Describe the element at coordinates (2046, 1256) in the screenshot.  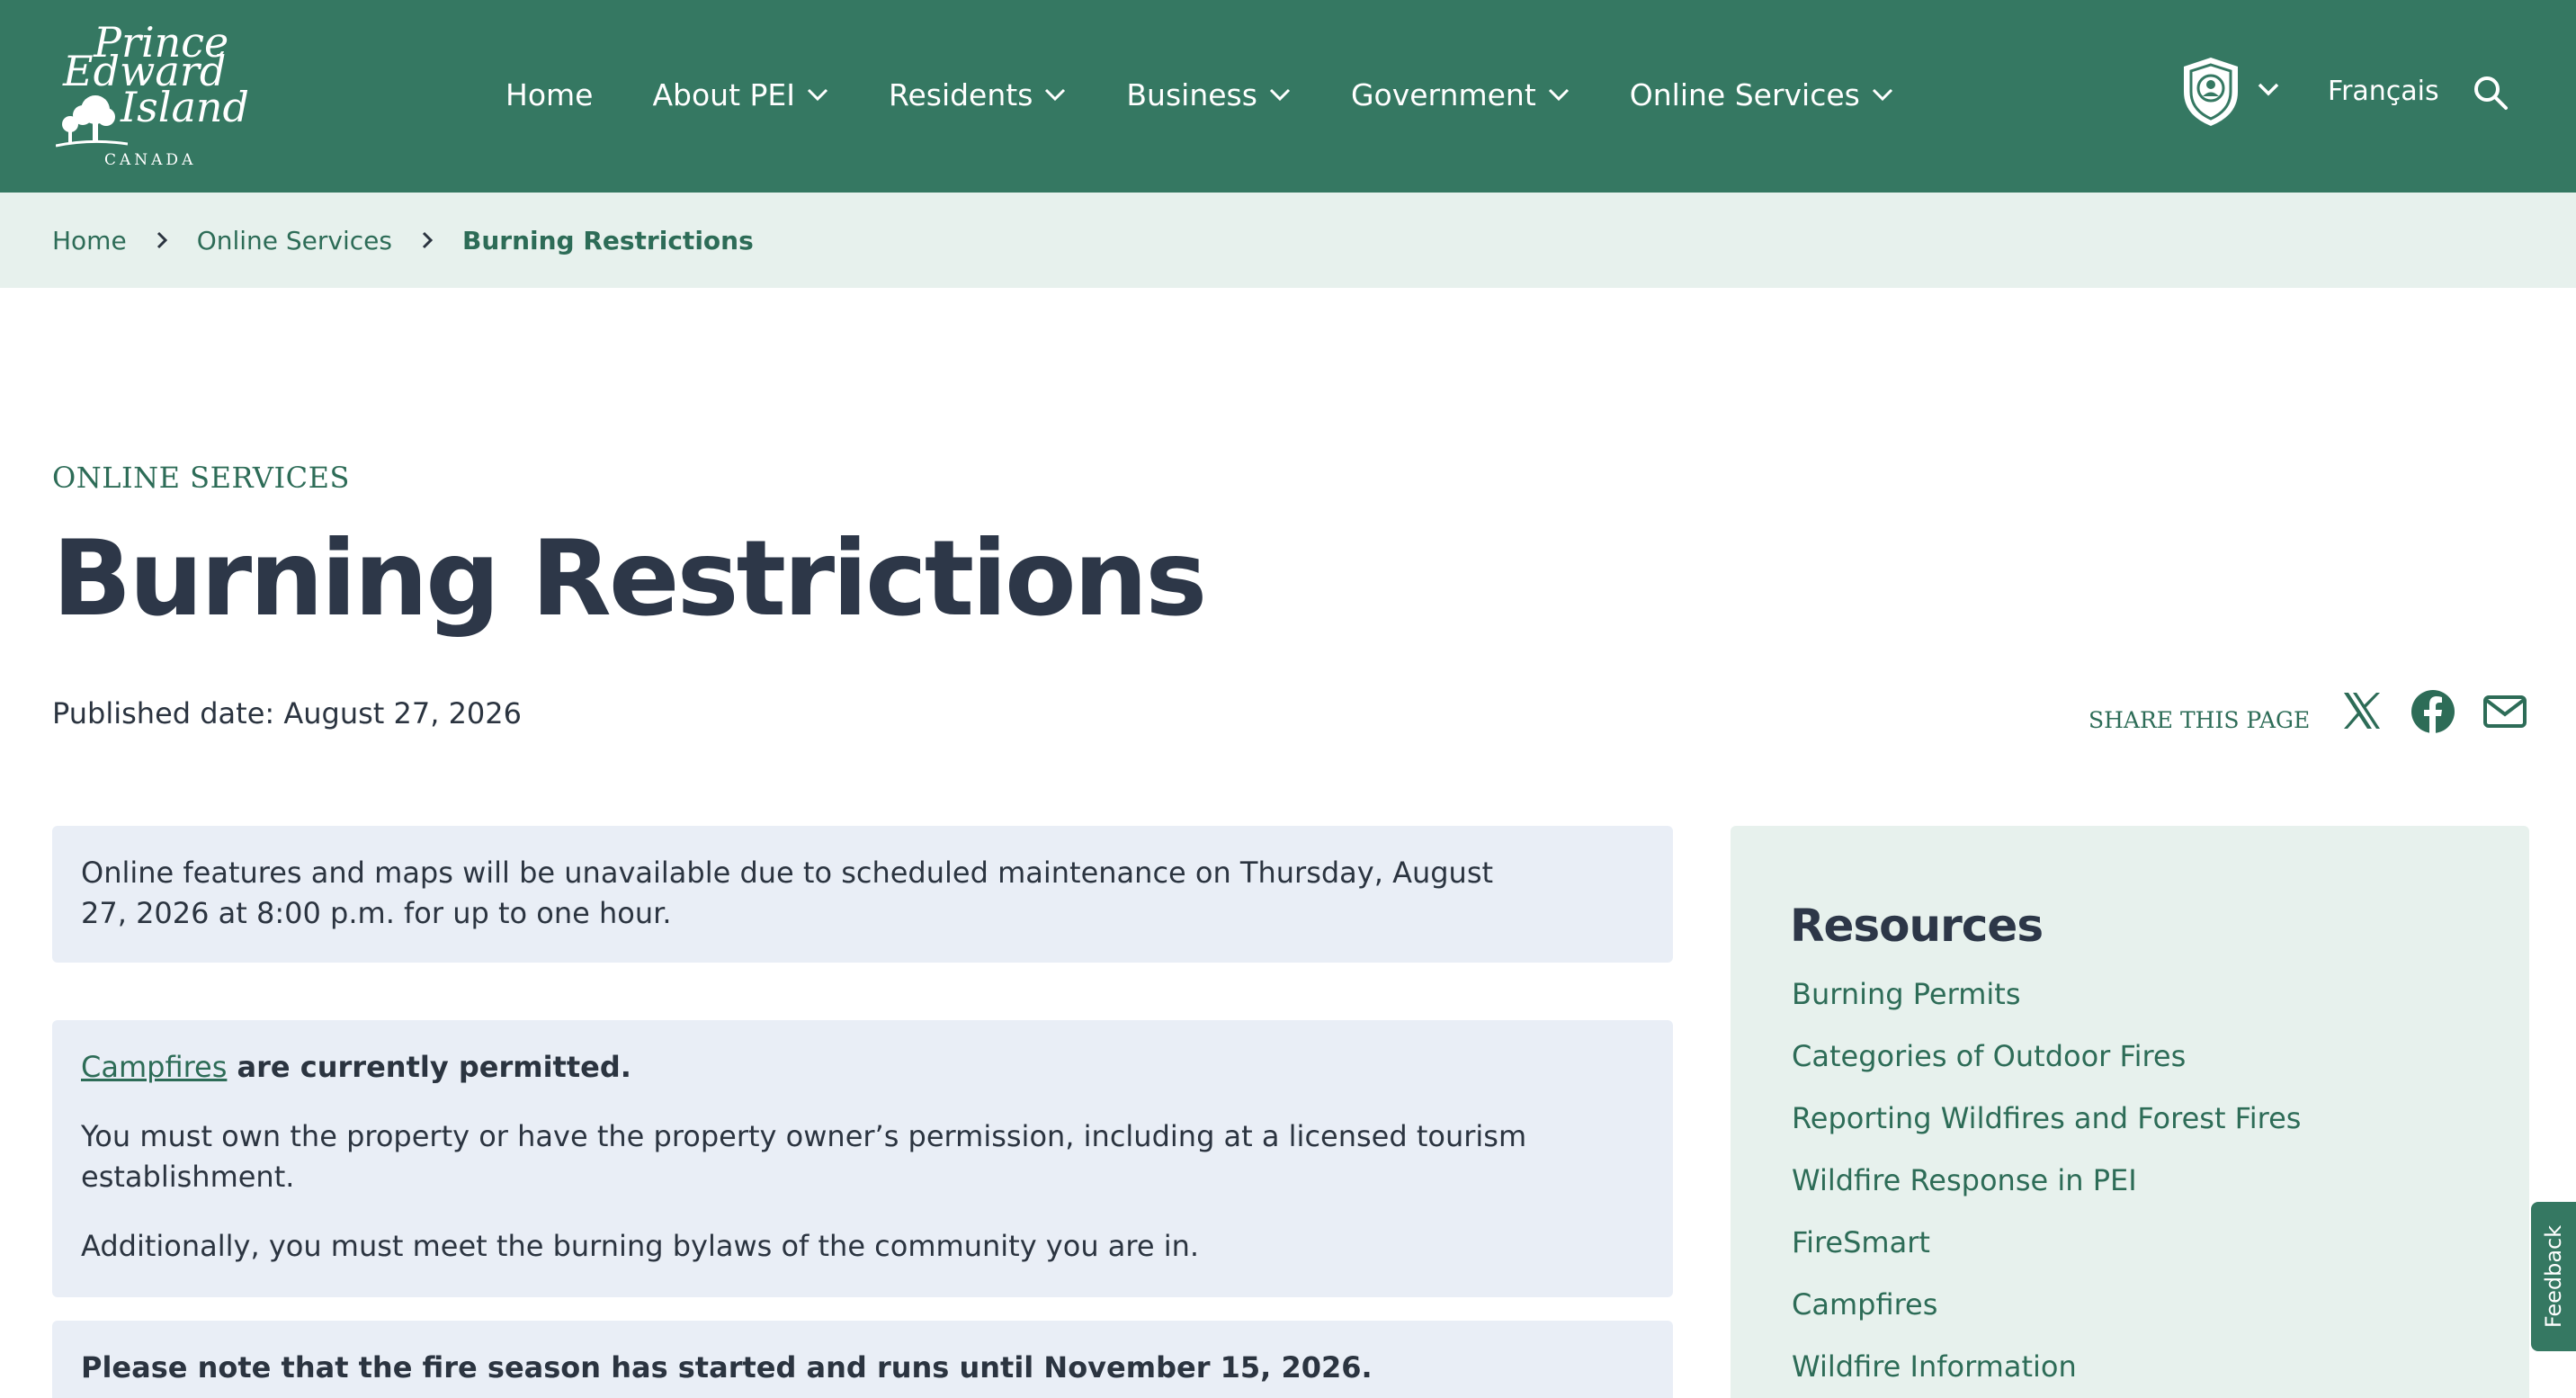
I see `resource-link-firesmart: FireSmart` at that location.